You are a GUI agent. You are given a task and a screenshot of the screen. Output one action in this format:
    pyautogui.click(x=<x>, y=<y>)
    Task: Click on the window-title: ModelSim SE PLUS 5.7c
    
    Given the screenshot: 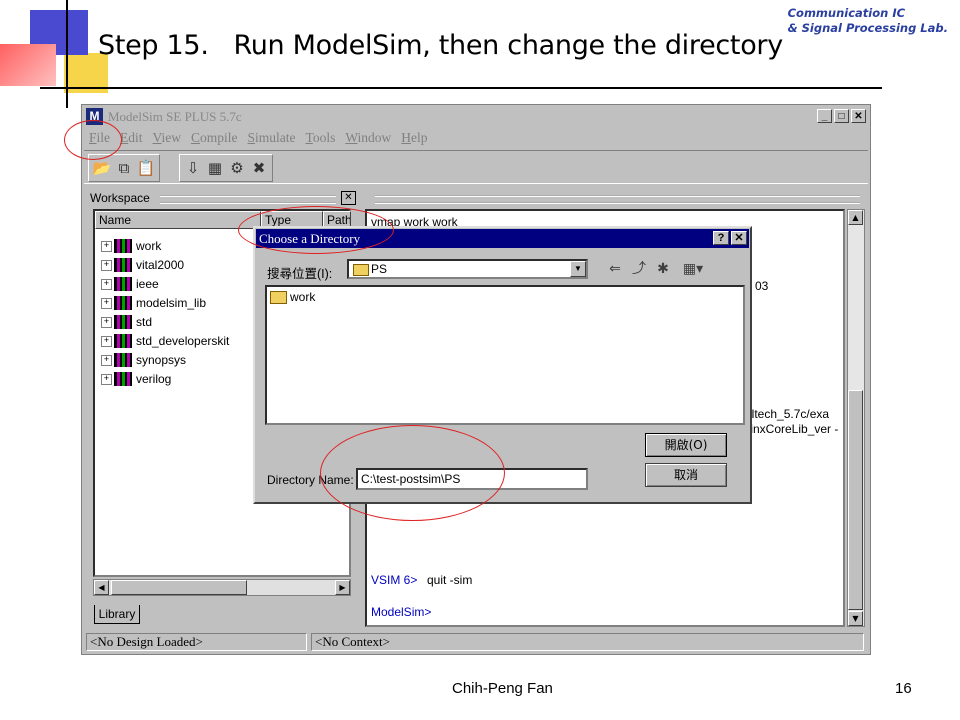 What is the action you would take?
    pyautogui.click(x=175, y=116)
    